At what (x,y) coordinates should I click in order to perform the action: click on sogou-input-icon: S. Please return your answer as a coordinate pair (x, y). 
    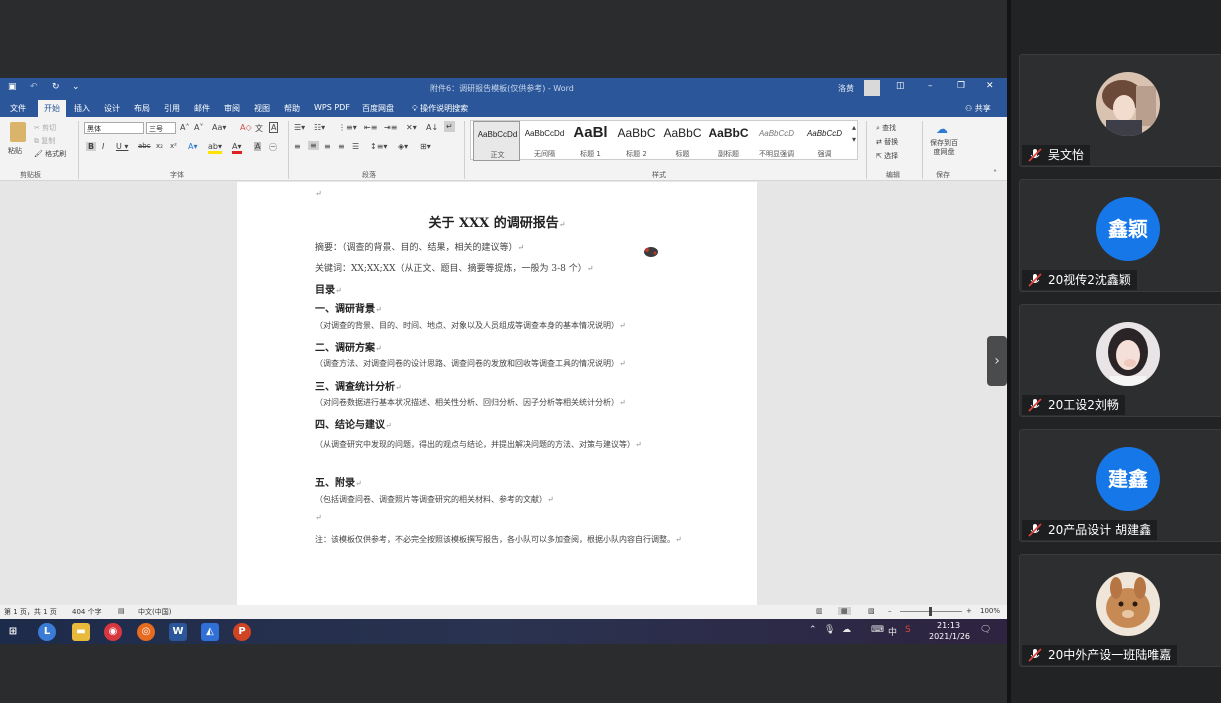
    Looking at the image, I should click on (908, 630).